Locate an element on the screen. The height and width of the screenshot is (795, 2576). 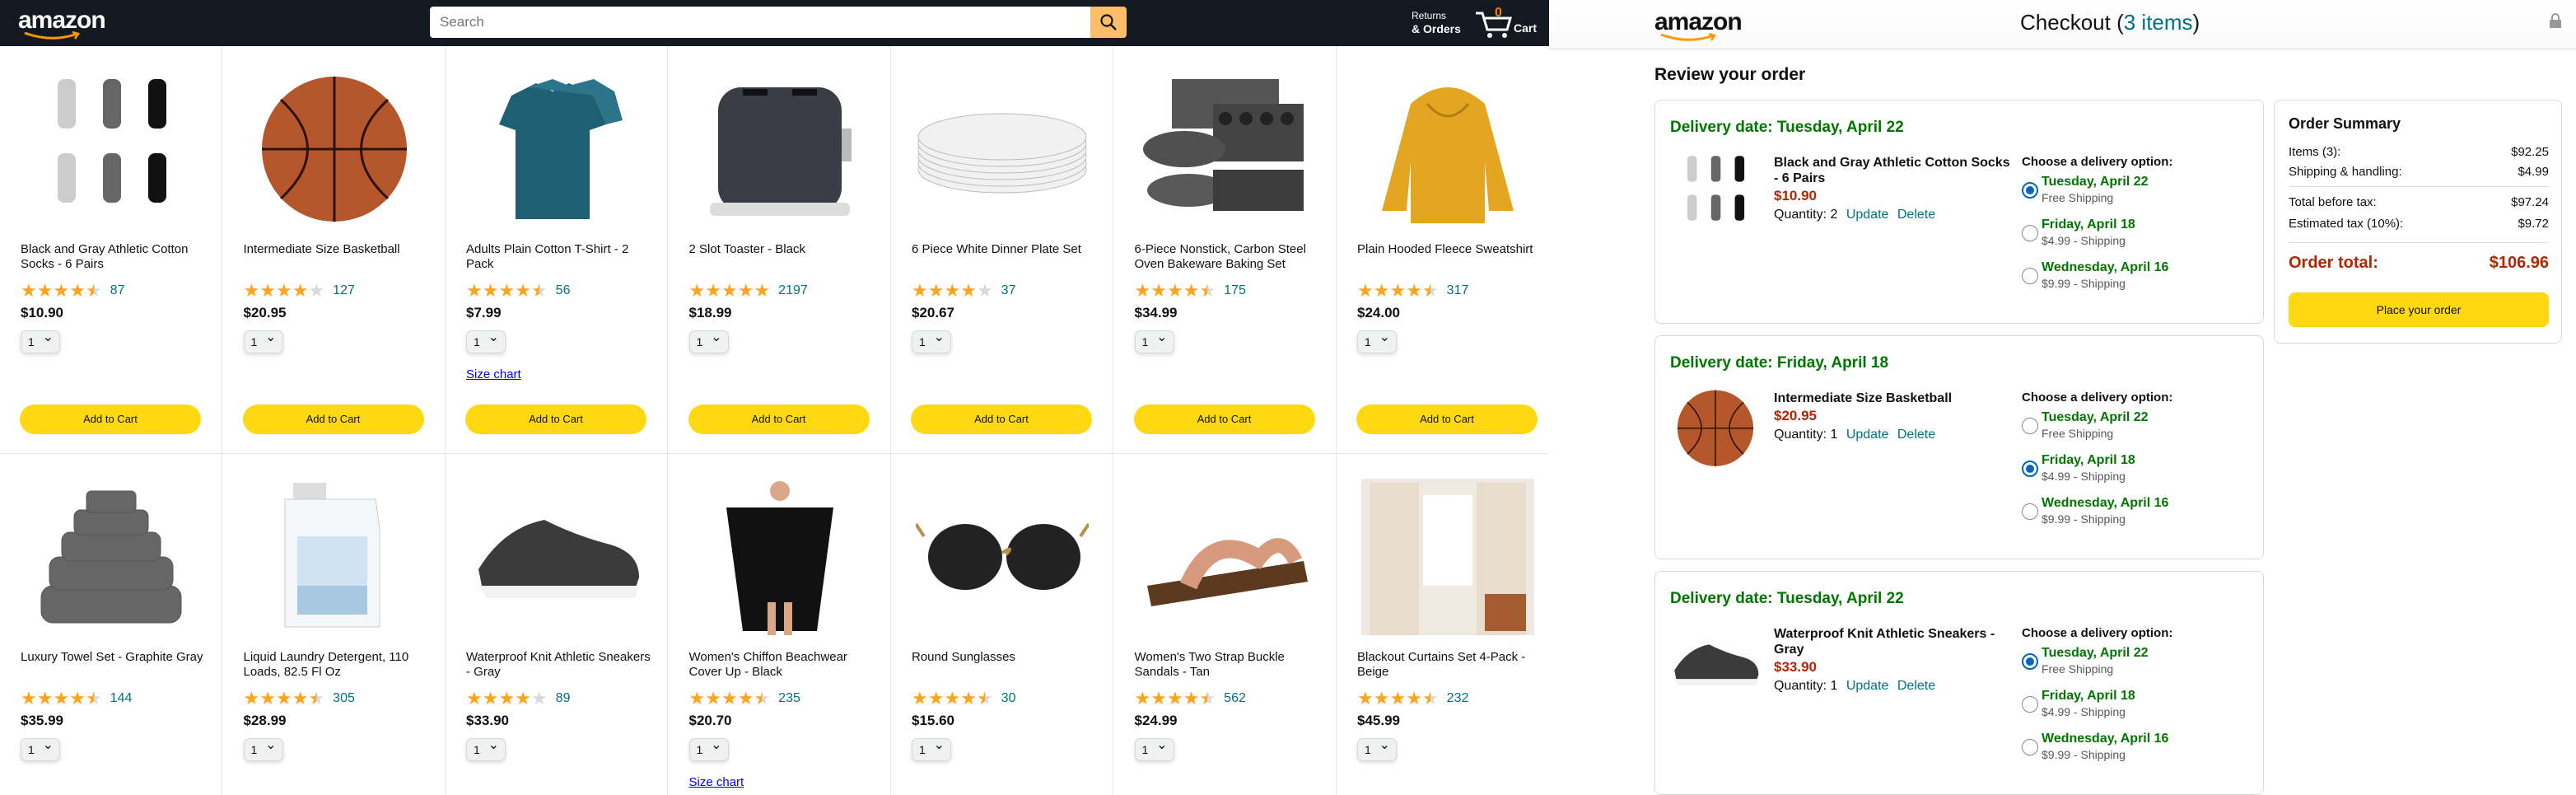
search-icon is located at coordinates (1108, 22).